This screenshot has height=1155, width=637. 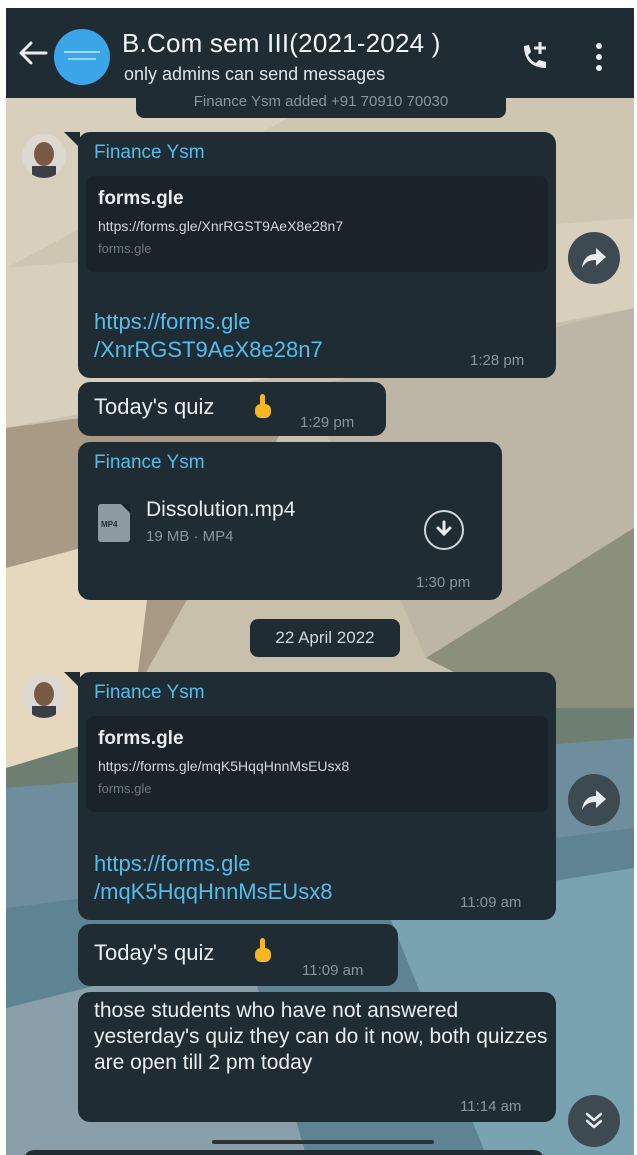 What do you see at coordinates (224, 766) in the screenshot?
I see `link-preview-url: https://forms.gle/mqK5HqqHnnMsEUsx8` at bounding box center [224, 766].